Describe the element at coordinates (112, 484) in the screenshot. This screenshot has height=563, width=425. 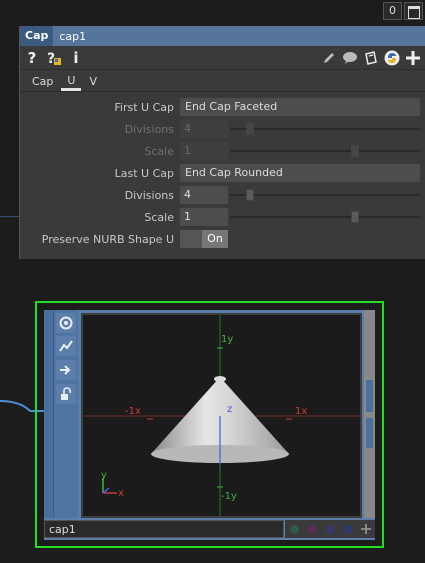
I see `axis-gizmo: y x` at that location.